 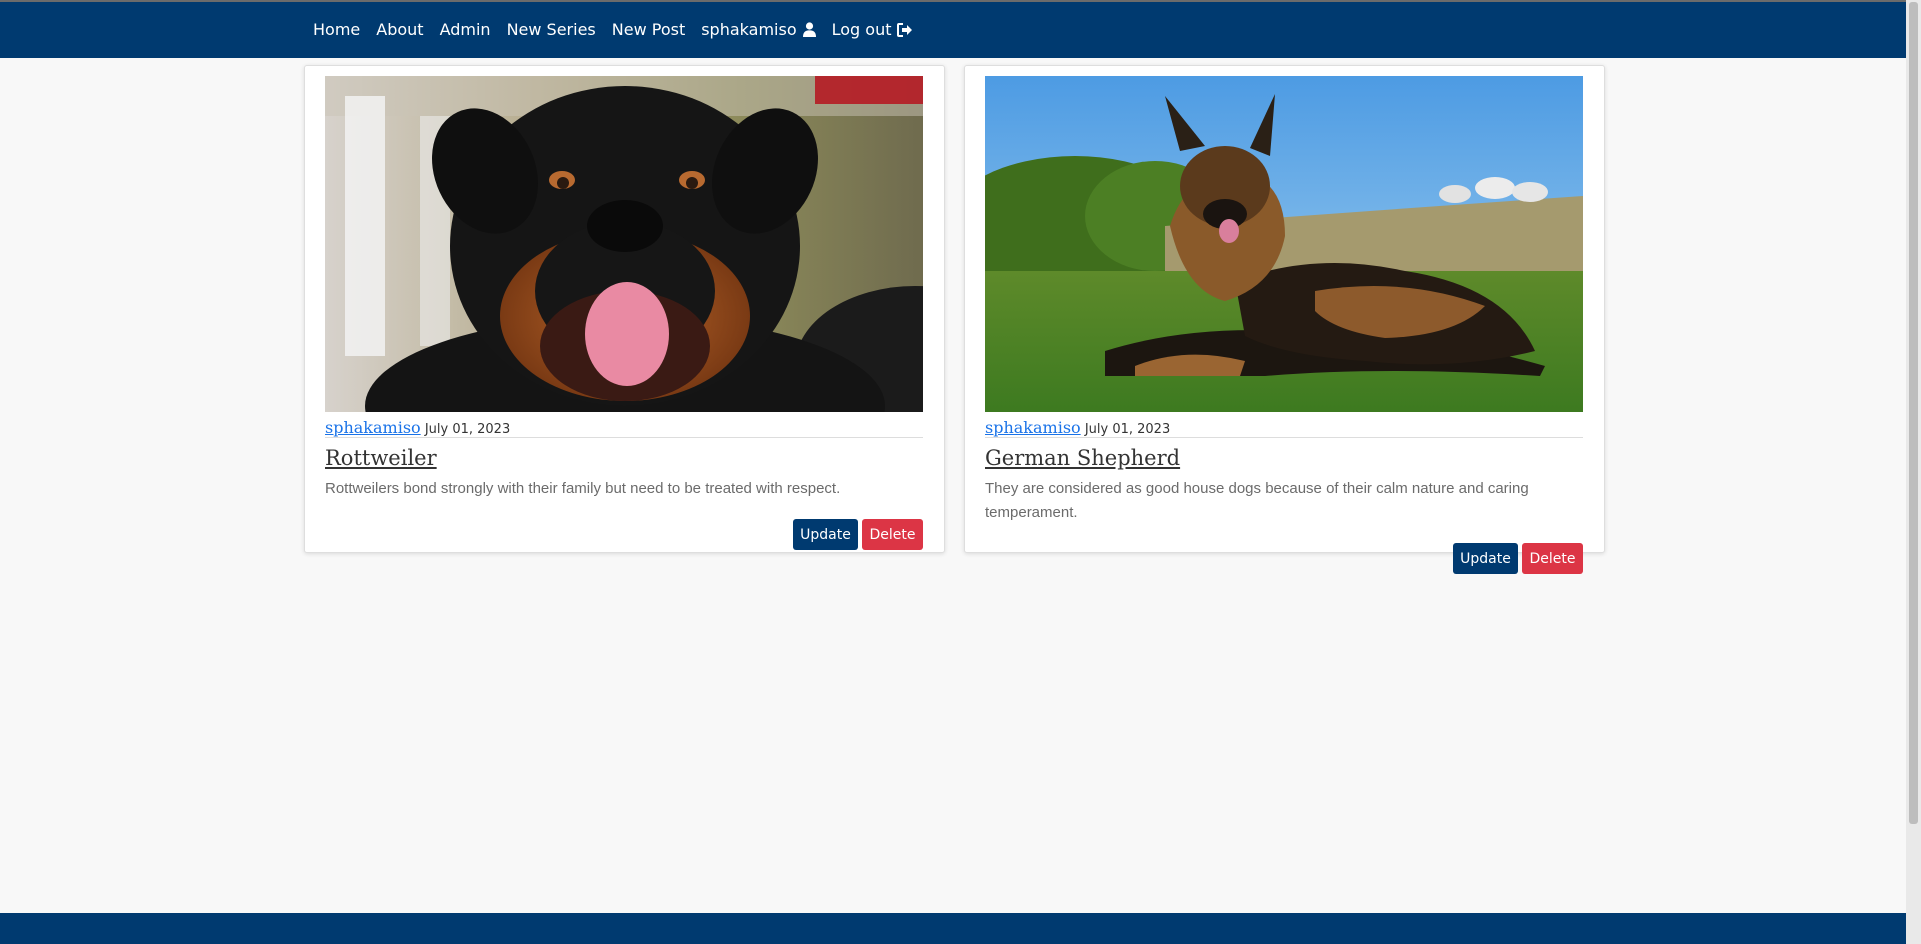 I want to click on german-shepherd-photo, so click(x=1284, y=244).